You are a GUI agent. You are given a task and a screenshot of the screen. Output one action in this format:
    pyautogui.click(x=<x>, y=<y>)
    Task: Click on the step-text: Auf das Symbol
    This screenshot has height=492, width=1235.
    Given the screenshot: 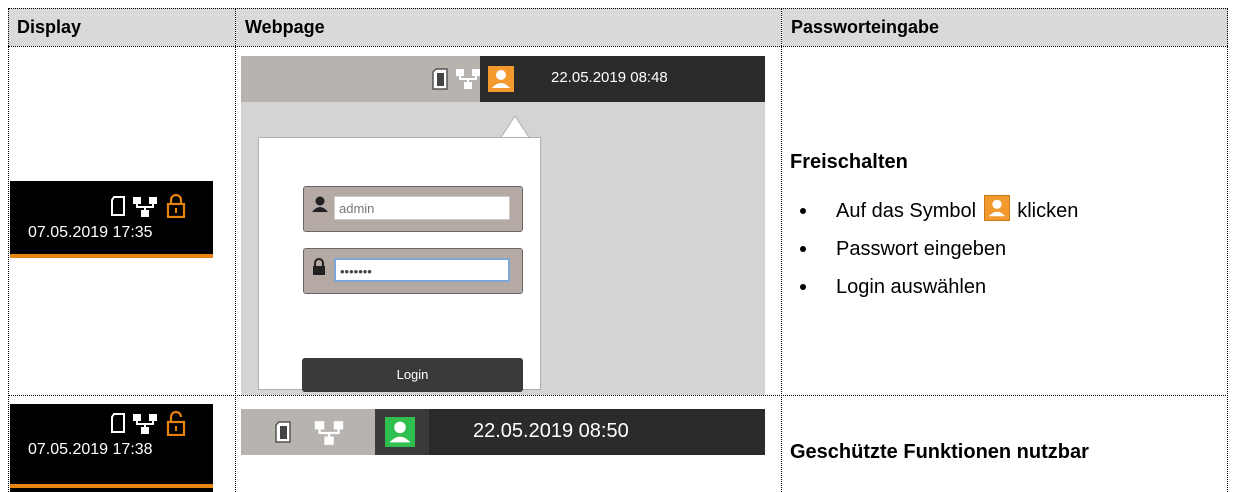 What is the action you would take?
    pyautogui.click(x=906, y=211)
    